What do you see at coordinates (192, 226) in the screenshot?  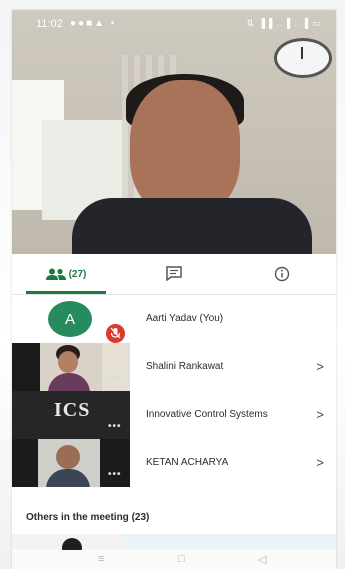 I see `speaker-body` at bounding box center [192, 226].